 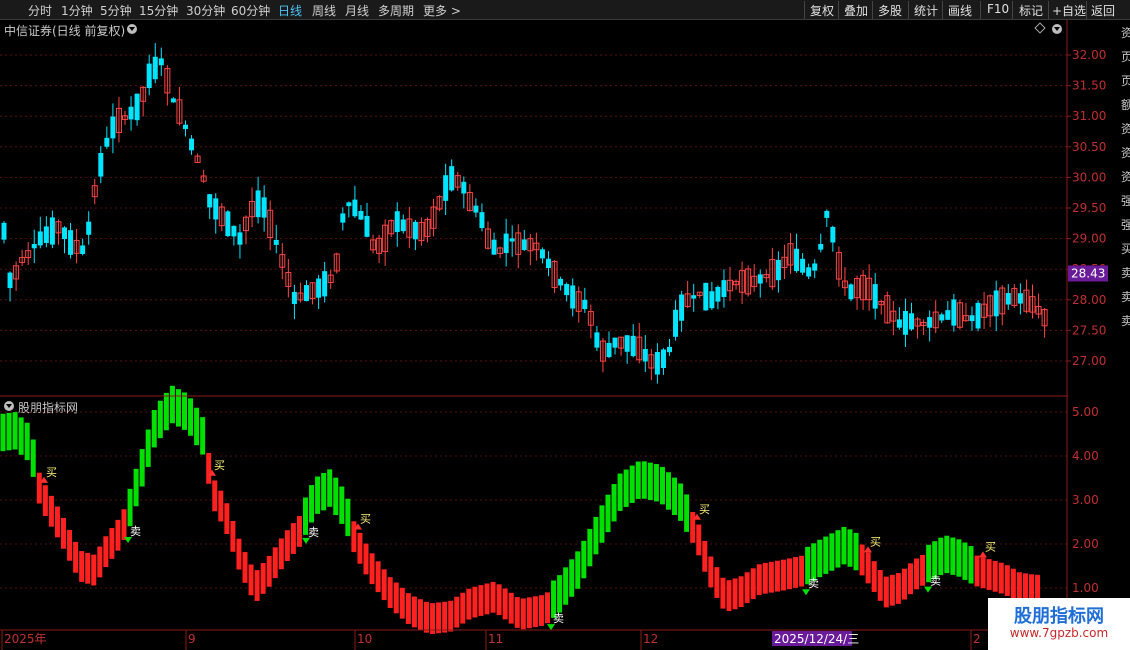 What do you see at coordinates (51, 472) in the screenshot?
I see `buy-signal-label: 买` at bounding box center [51, 472].